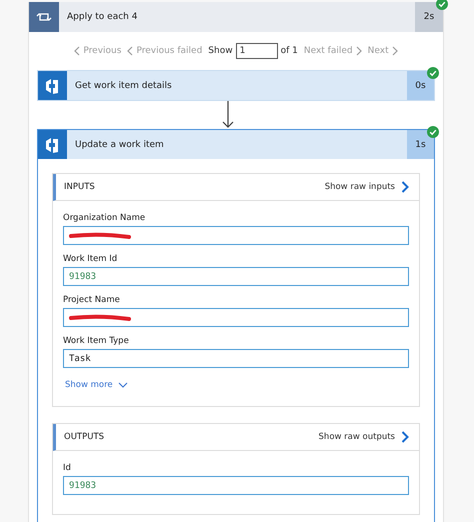 The image size is (474, 522). Describe the element at coordinates (220, 51) in the screenshot. I see `show-label: Show` at that location.